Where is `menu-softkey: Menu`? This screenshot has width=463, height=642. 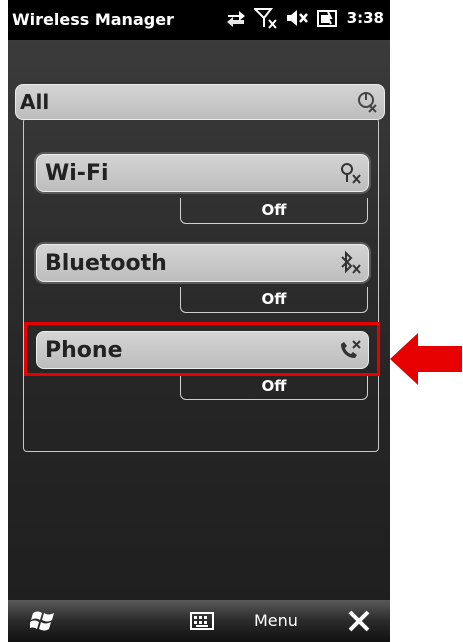
menu-softkey: Menu is located at coordinates (276, 620).